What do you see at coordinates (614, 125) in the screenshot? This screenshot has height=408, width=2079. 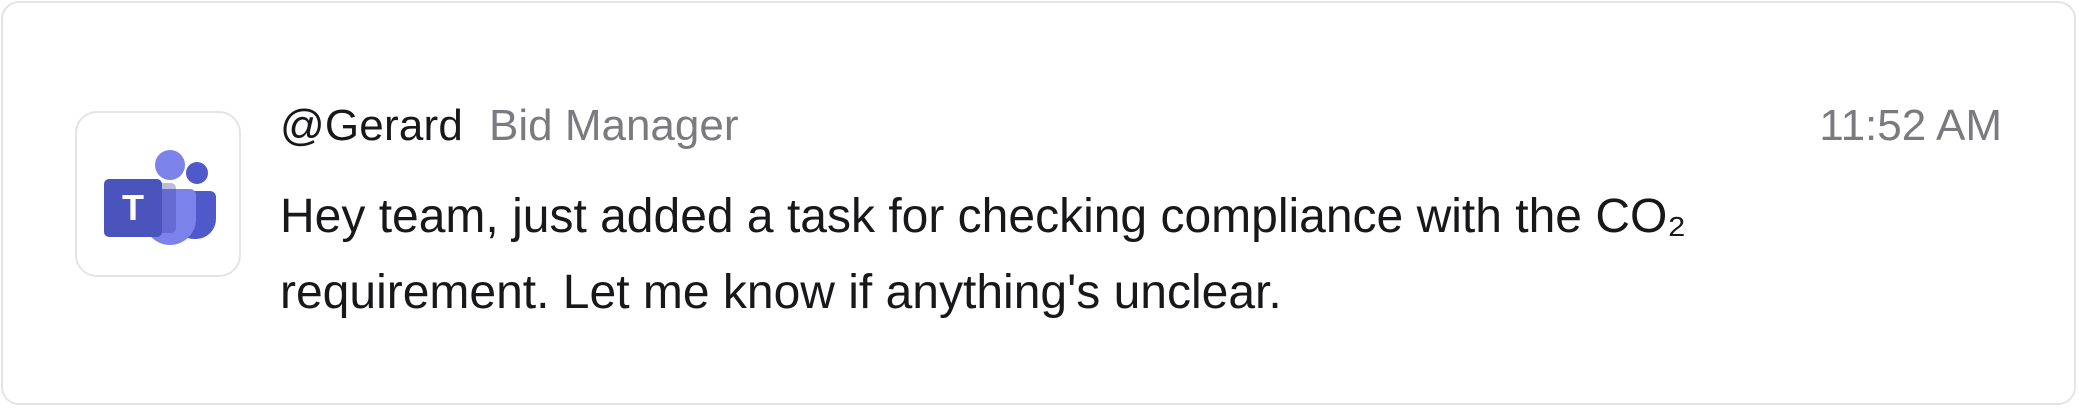 I see `sender-role: Bid Manager` at bounding box center [614, 125].